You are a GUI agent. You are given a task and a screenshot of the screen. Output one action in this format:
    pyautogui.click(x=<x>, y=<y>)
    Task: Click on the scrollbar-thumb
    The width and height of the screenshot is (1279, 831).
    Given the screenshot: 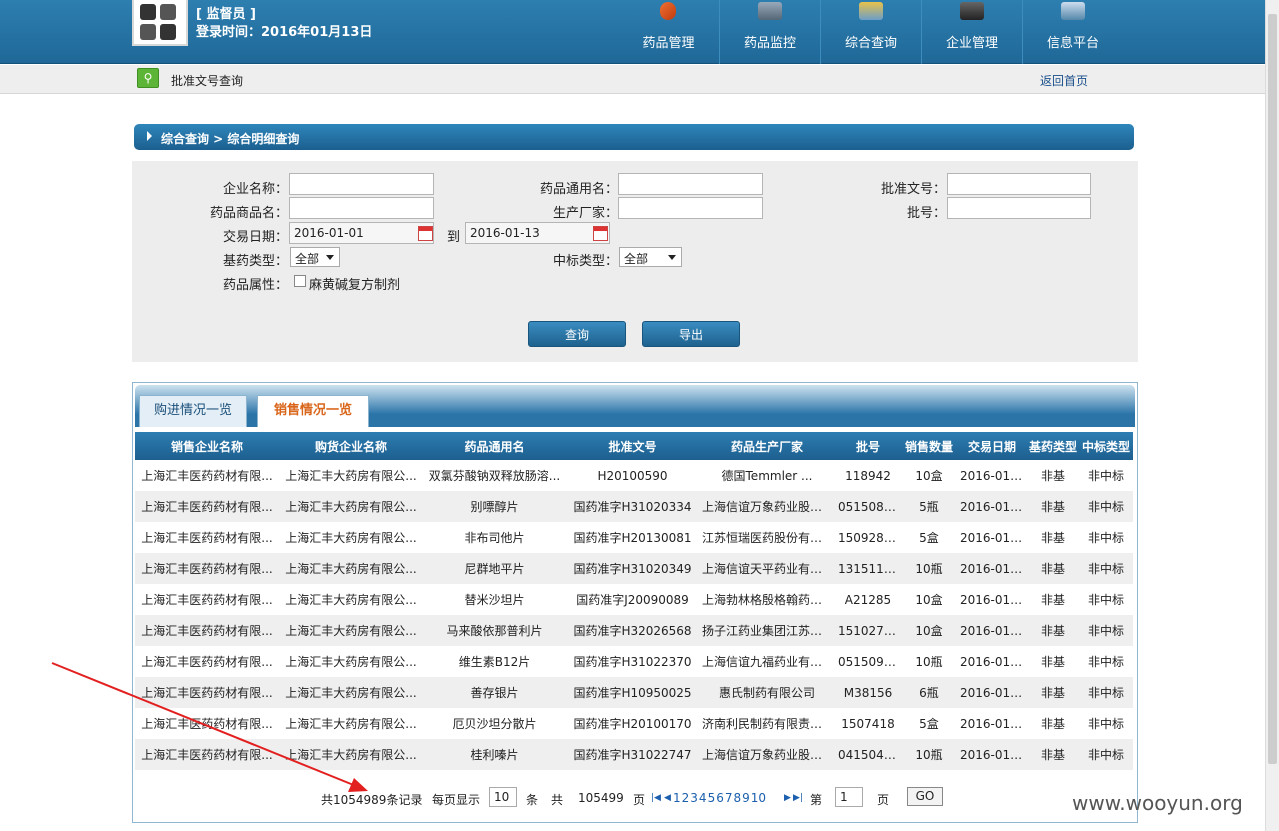 What is the action you would take?
    pyautogui.click(x=1272, y=389)
    